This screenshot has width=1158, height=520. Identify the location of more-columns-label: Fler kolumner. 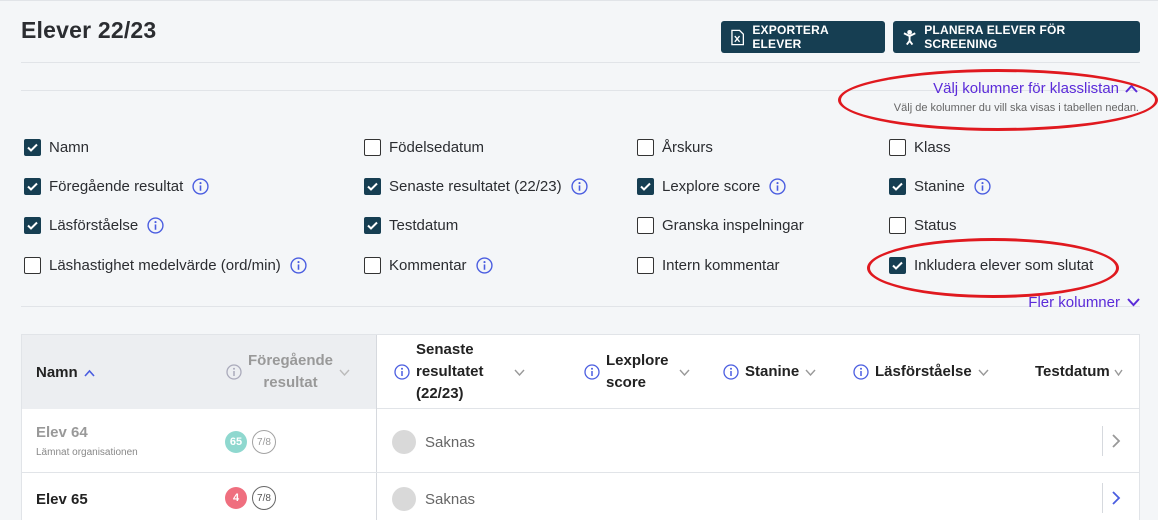
(1074, 302).